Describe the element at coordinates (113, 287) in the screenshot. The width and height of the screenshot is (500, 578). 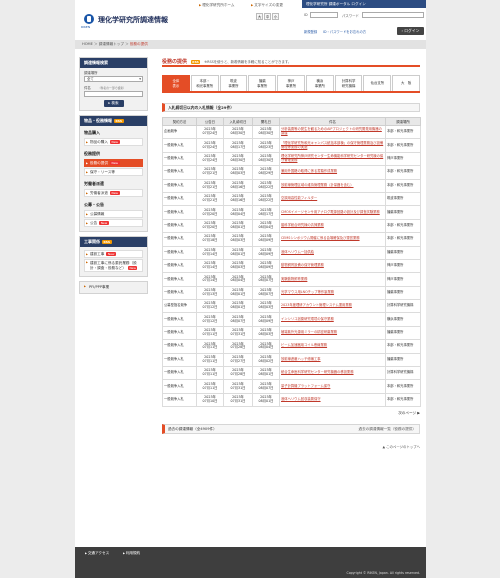
I see `sidebar-item-pfi: PFI/PPP事業` at that location.